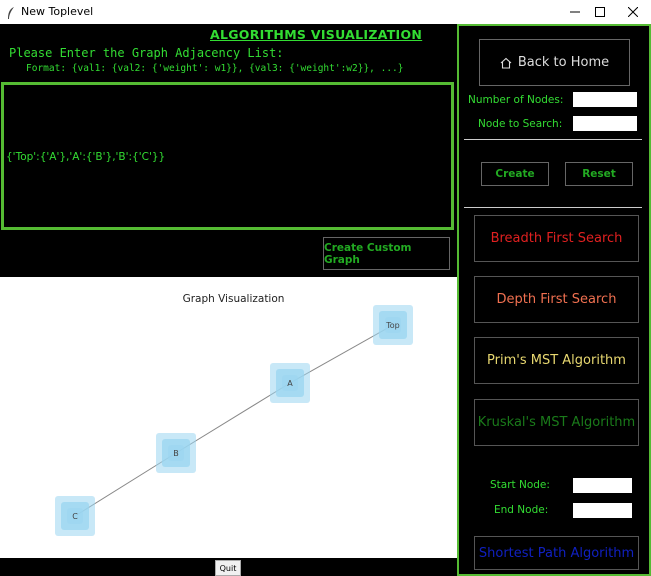 The image size is (651, 576). I want to click on create-custom-graph-button: Create Custom Graph, so click(386, 253).